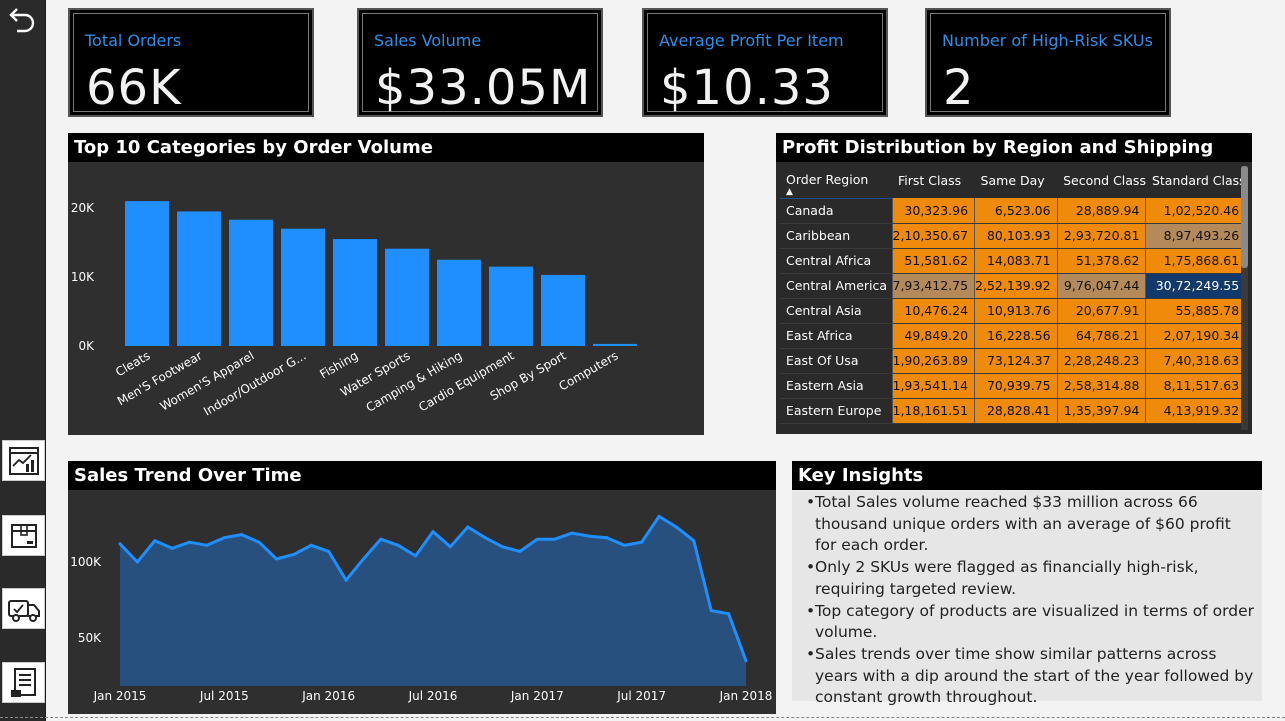 Image resolution: width=1285 pixels, height=721 pixels. I want to click on sales-report-button, so click(23, 460).